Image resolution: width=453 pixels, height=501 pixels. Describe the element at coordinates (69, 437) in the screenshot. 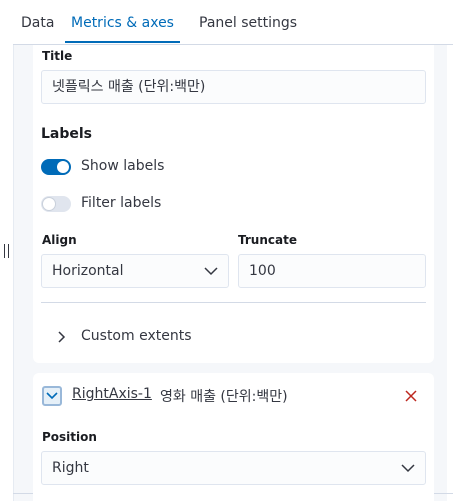

I see `position-label: Position` at that location.